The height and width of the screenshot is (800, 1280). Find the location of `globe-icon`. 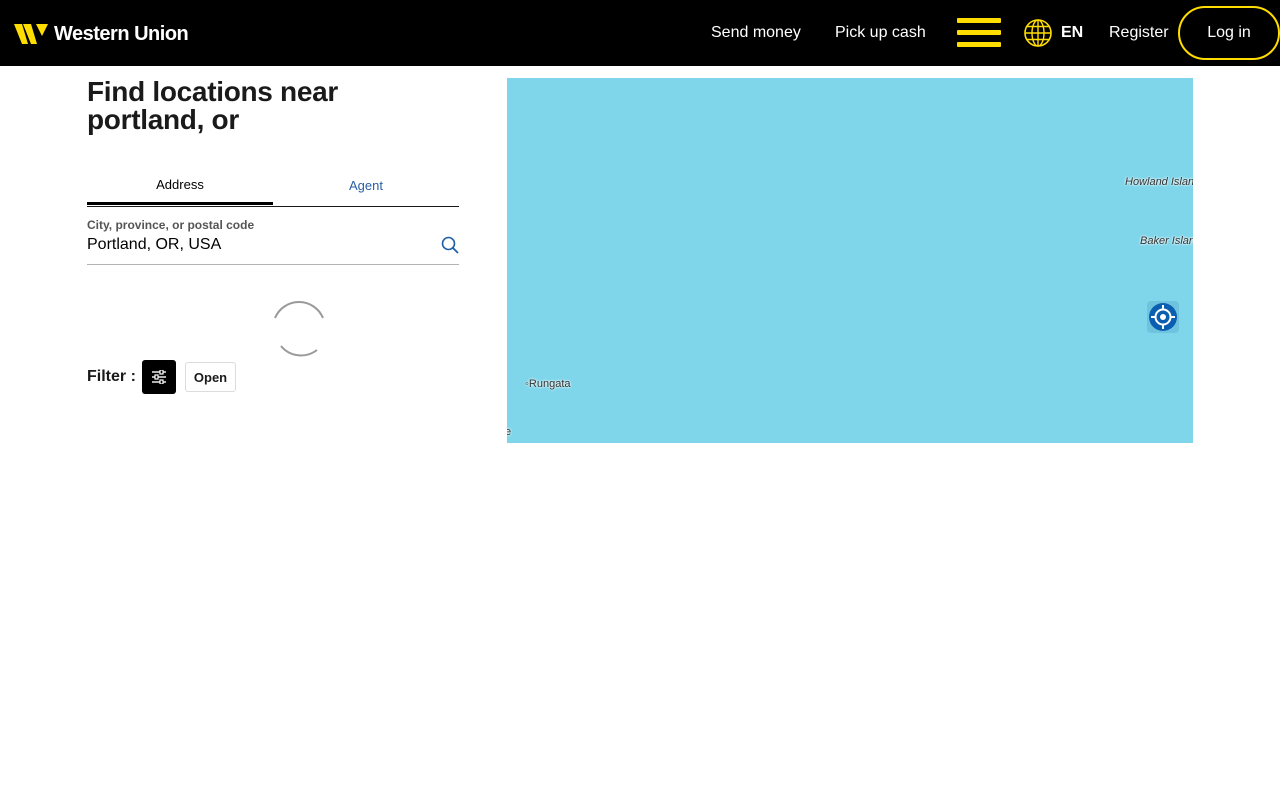

globe-icon is located at coordinates (1038, 33).